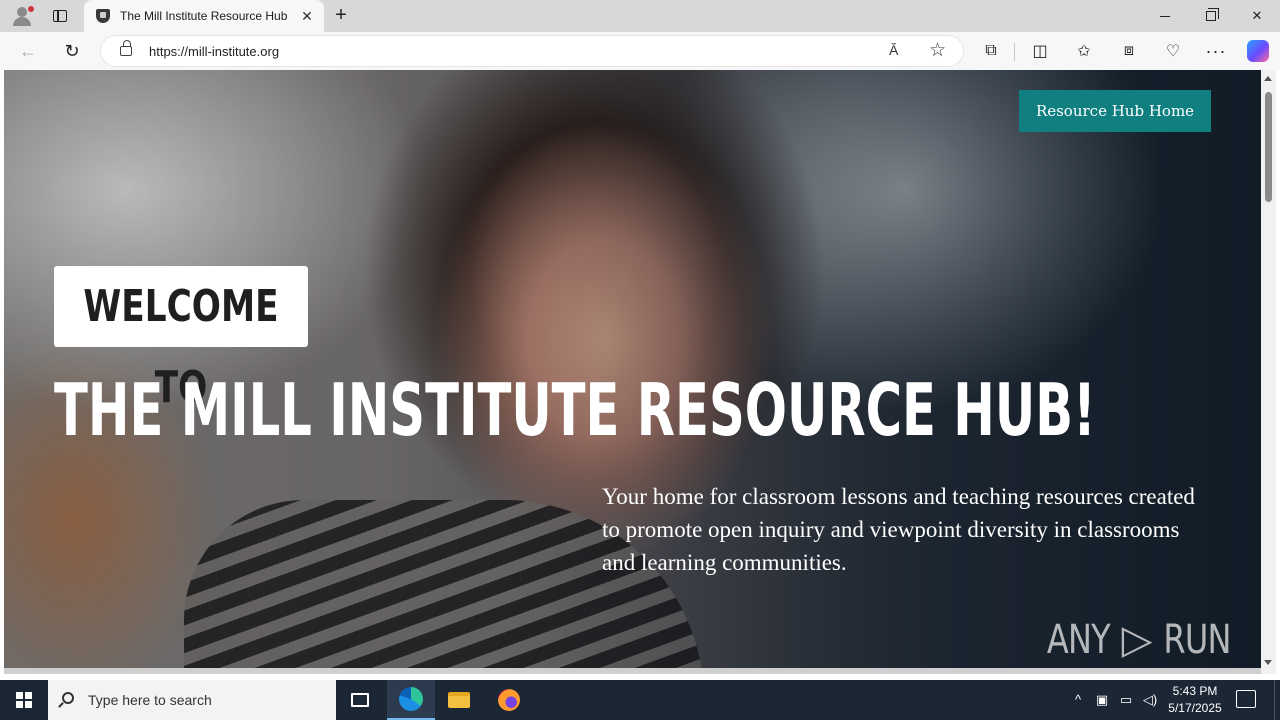  What do you see at coordinates (181, 347) in the screenshot?
I see `welcome-heading: WELCOME TO` at bounding box center [181, 347].